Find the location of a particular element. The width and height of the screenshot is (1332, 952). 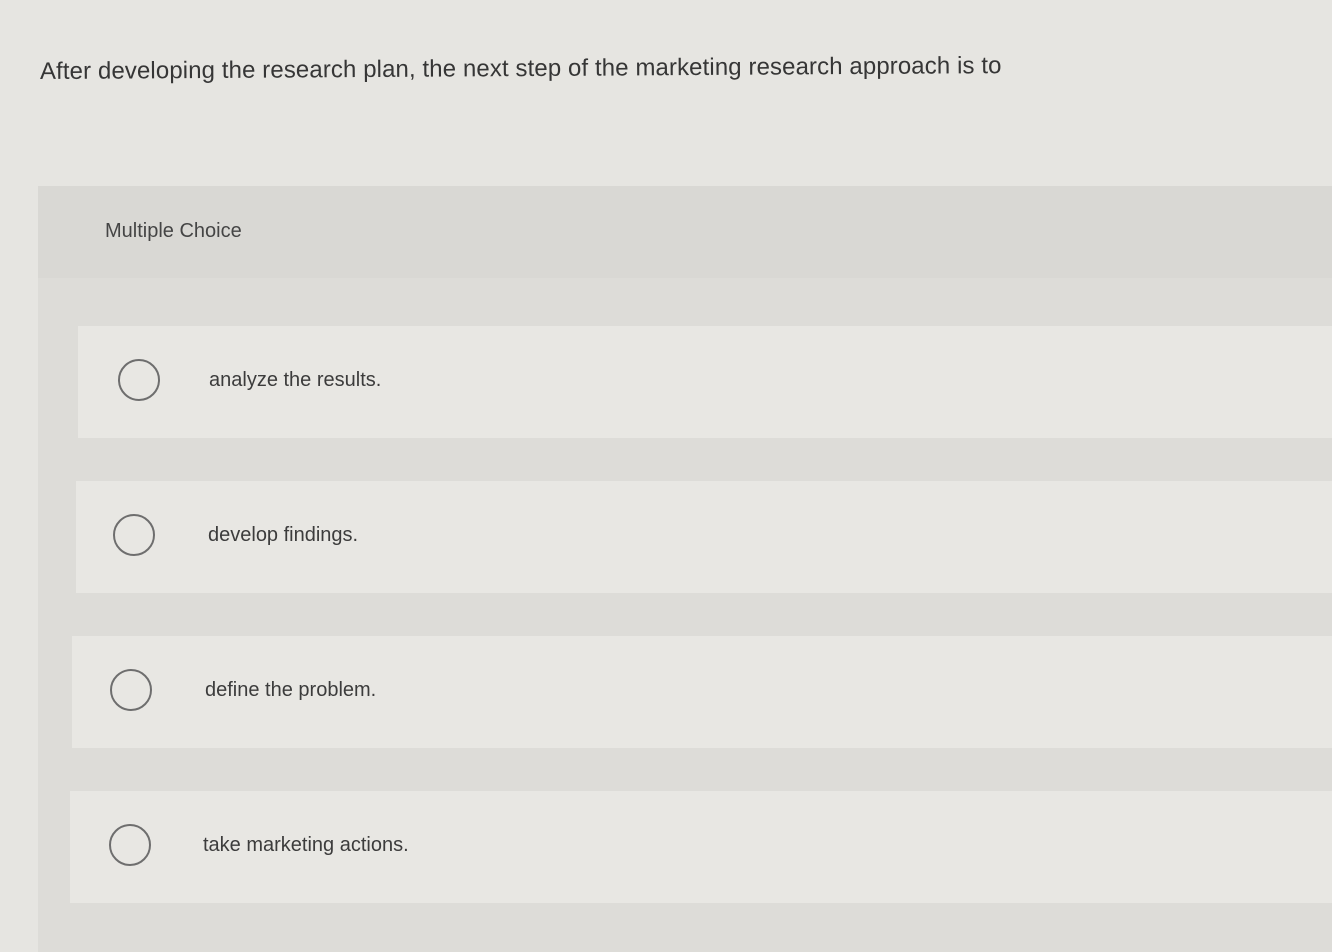

choice-option-4: take marketing actions. is located at coordinates (701, 847).